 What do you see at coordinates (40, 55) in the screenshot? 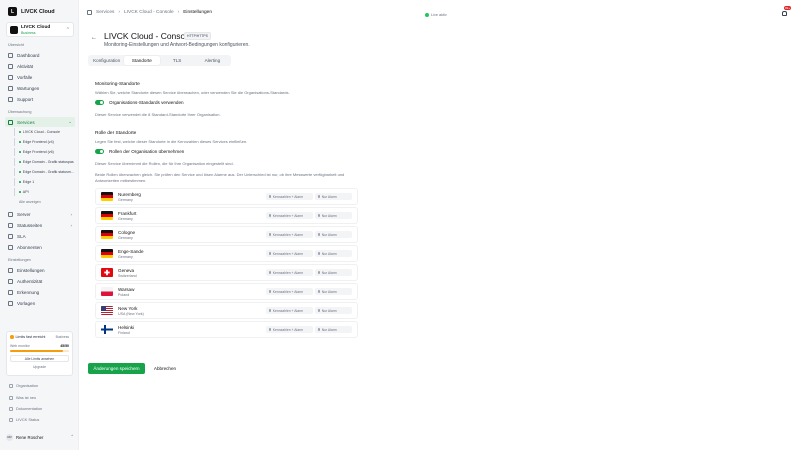
I see `nav-dashboard: Dashboard` at bounding box center [40, 55].